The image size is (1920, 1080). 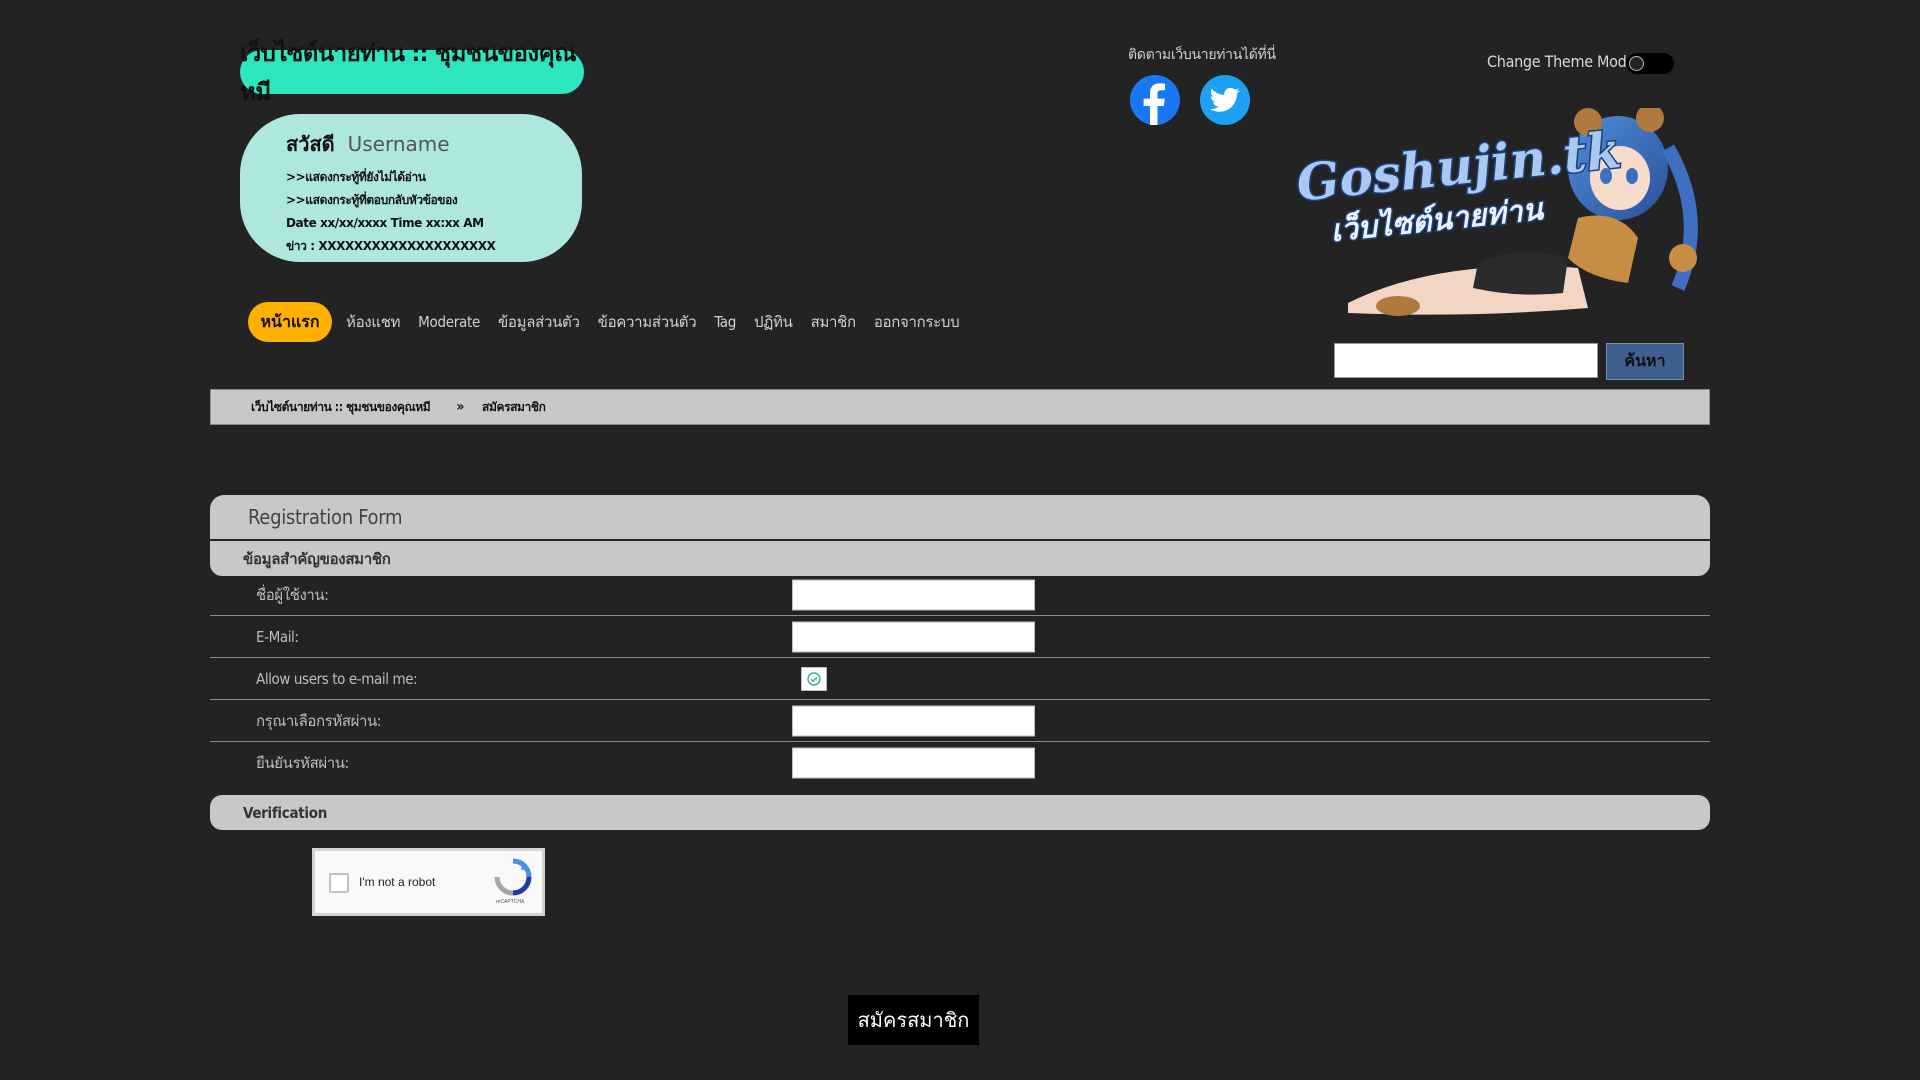 What do you see at coordinates (412, 72) in the screenshot?
I see `site-title: เว็บไซต์นายท่าน :: ชุมชนของคุณหมี` at bounding box center [412, 72].